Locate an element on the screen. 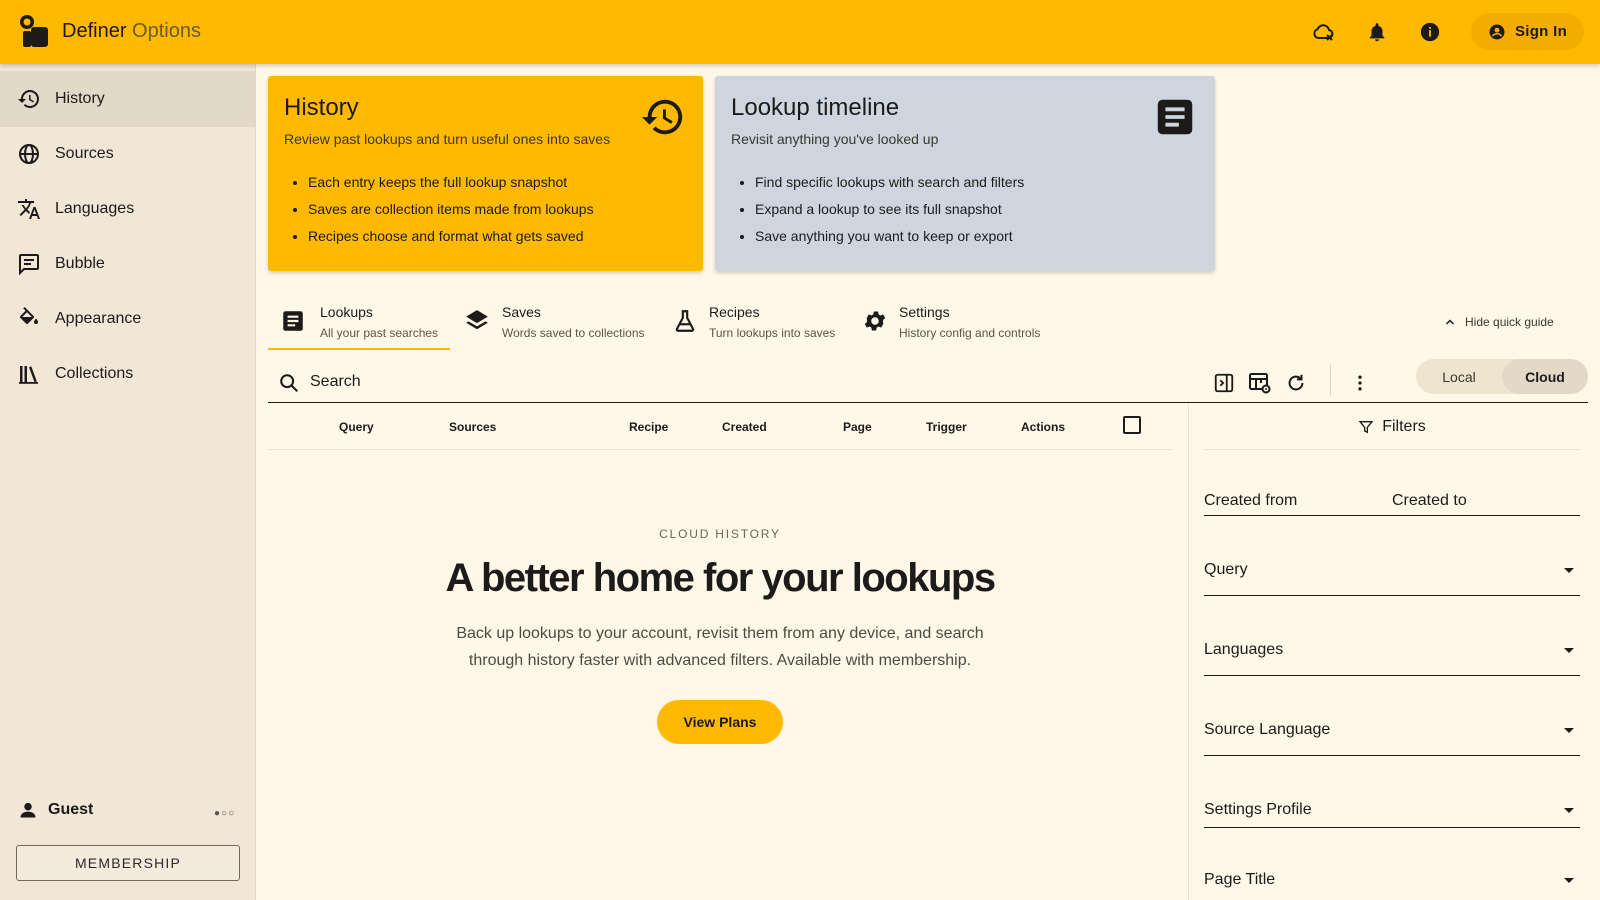 The image size is (1600, 900). chat-bubble-icon is located at coordinates (29, 265).